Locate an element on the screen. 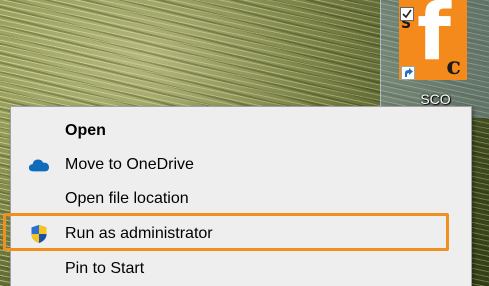  menu-item-run-as-administrator: Run as administrator is located at coordinates (241, 234).